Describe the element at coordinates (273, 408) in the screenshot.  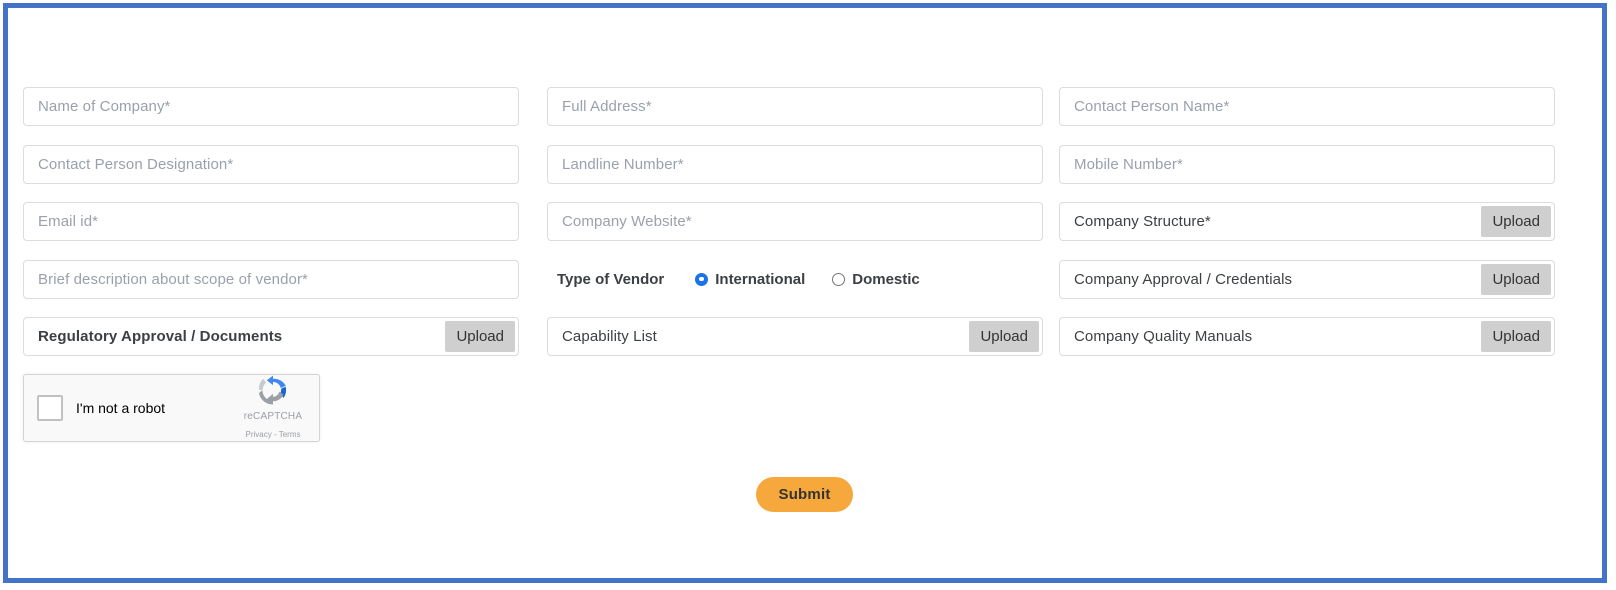
I see `recaptcha-branding: reCAPTCHA Privacy - Terms` at that location.